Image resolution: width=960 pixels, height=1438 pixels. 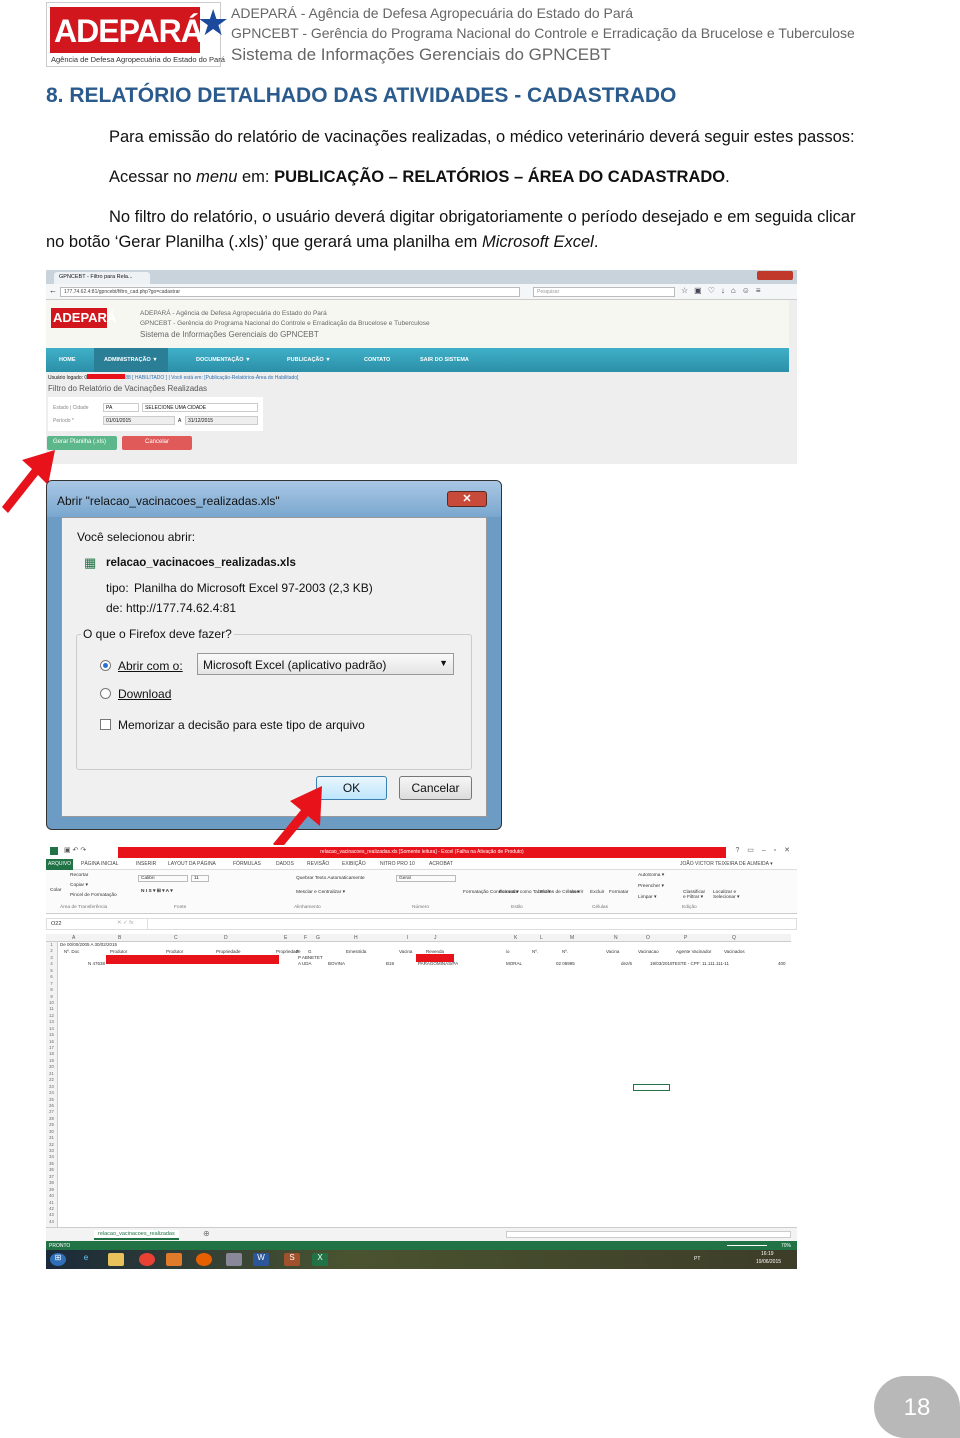 I want to click on tab-acrobat: ACROBAT, so click(x=441, y=864).